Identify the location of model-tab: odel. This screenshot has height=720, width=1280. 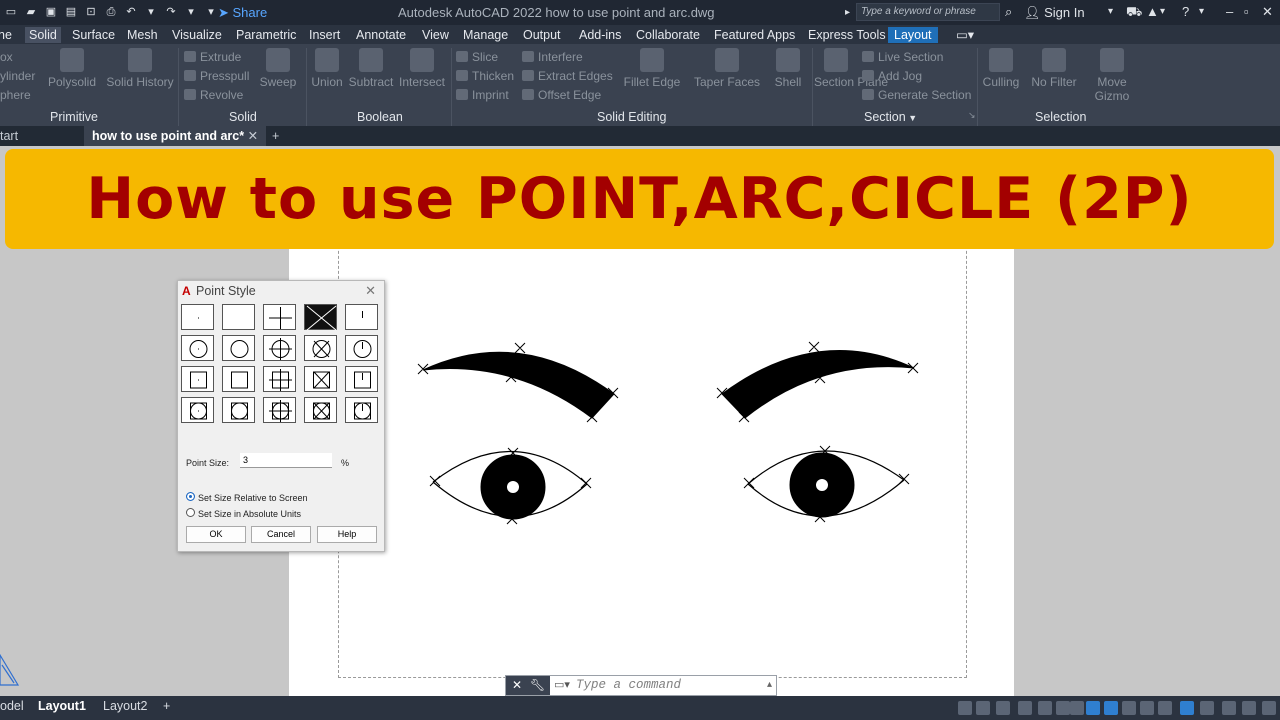
(12, 706).